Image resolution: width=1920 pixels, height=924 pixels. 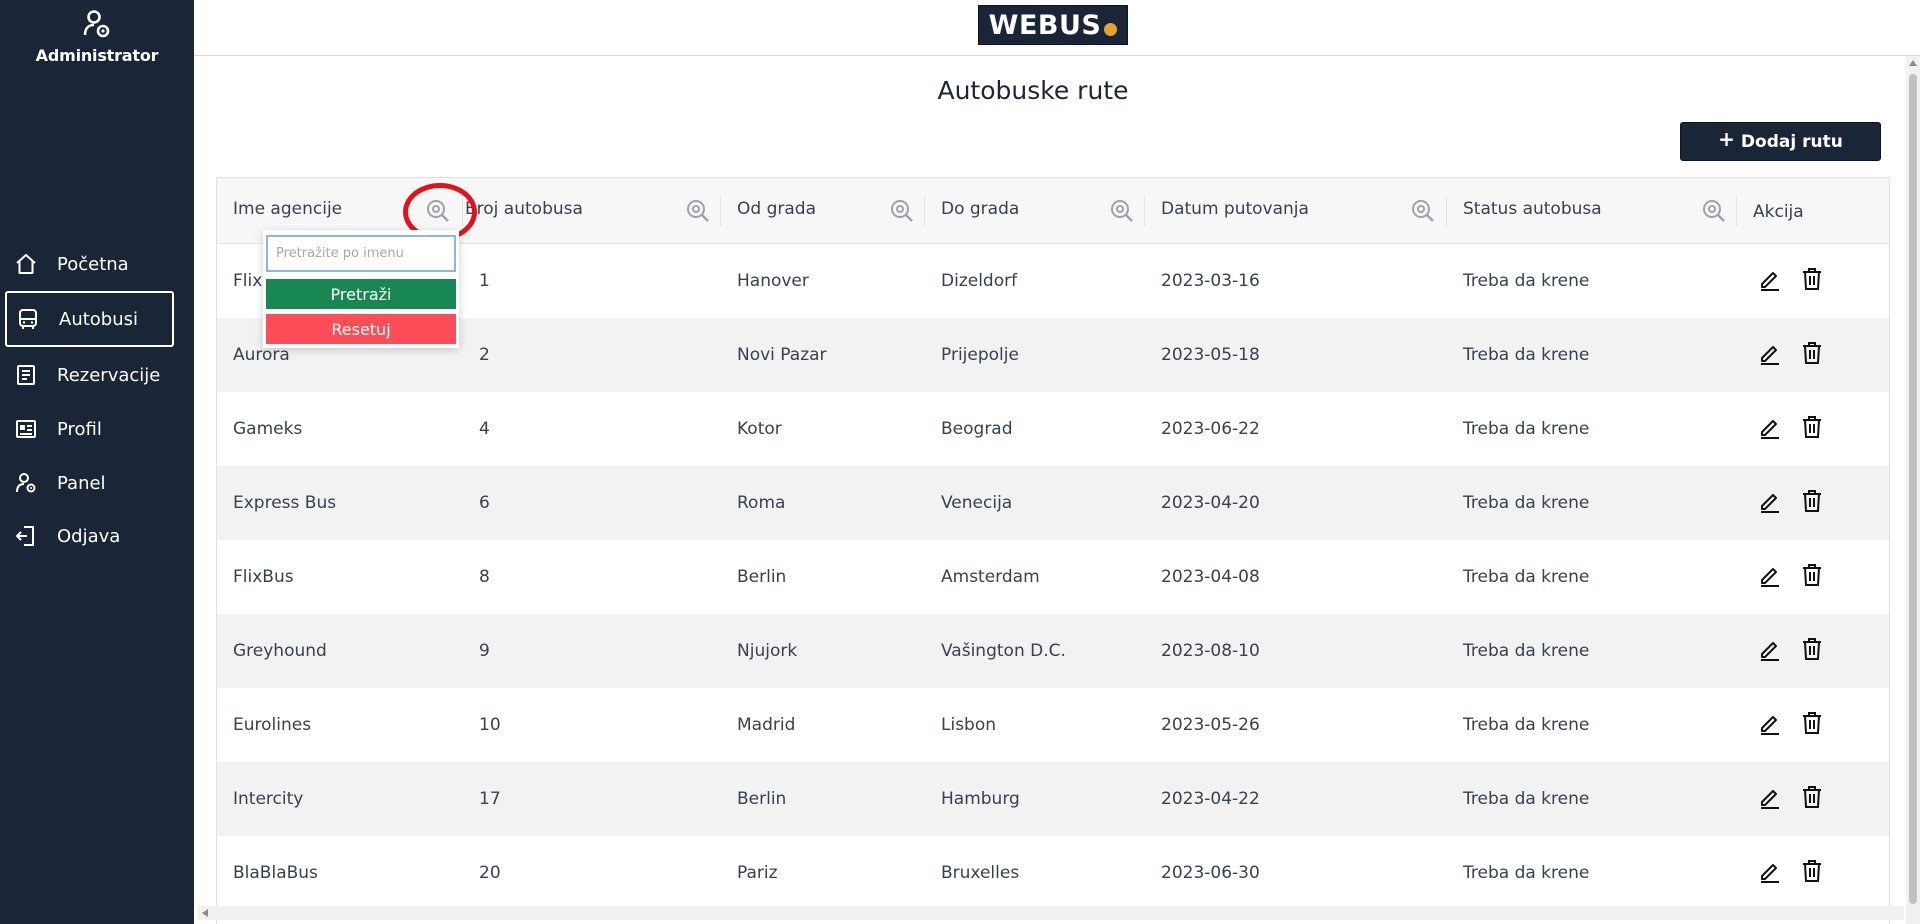 I want to click on sidebar-item-label: Autobusi, so click(x=99, y=319).